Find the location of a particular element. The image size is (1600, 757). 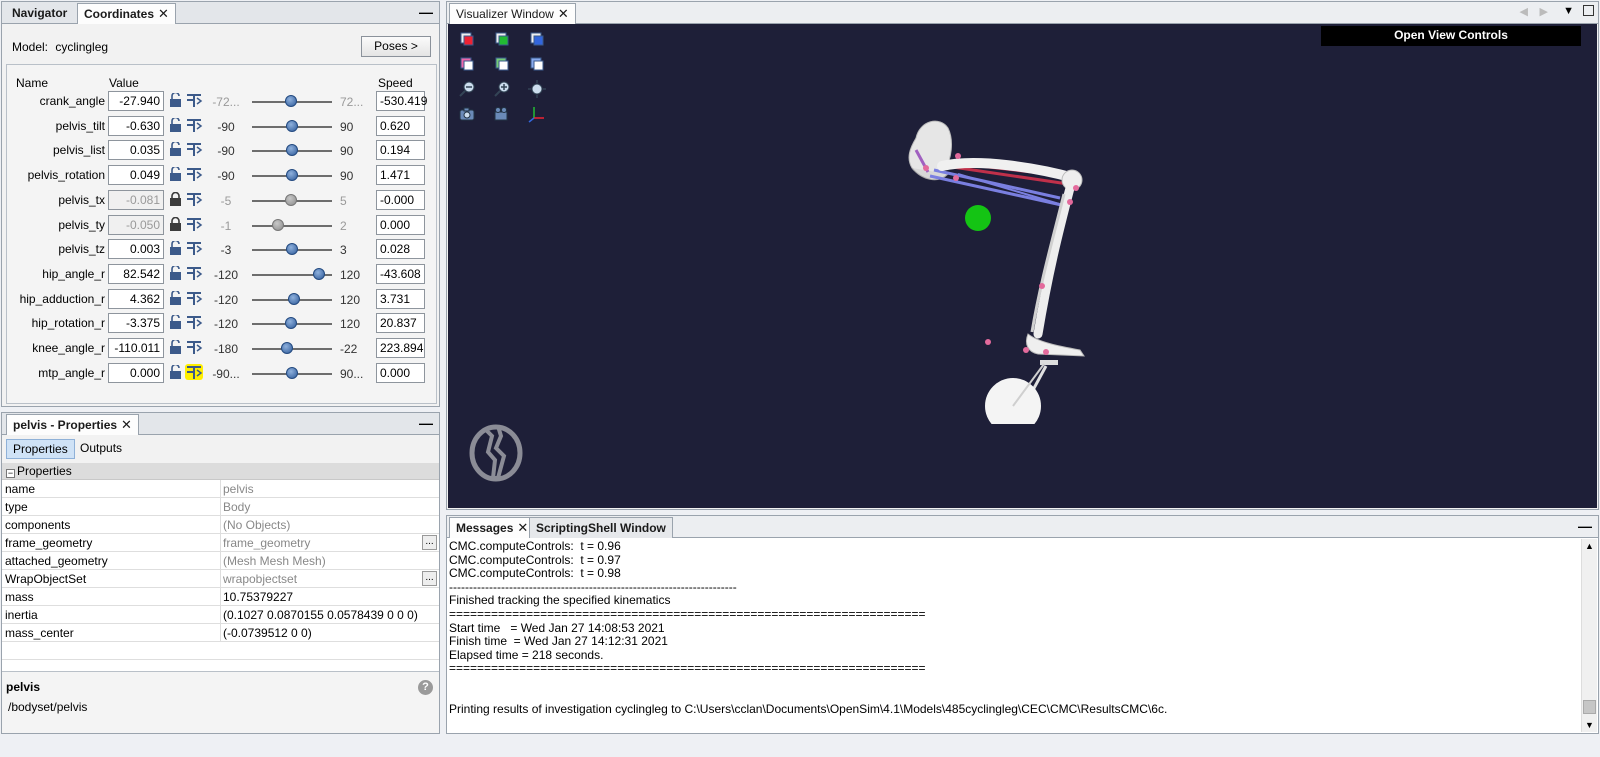

tab-coordinates: Coordinates ✕ is located at coordinates (126, 13).